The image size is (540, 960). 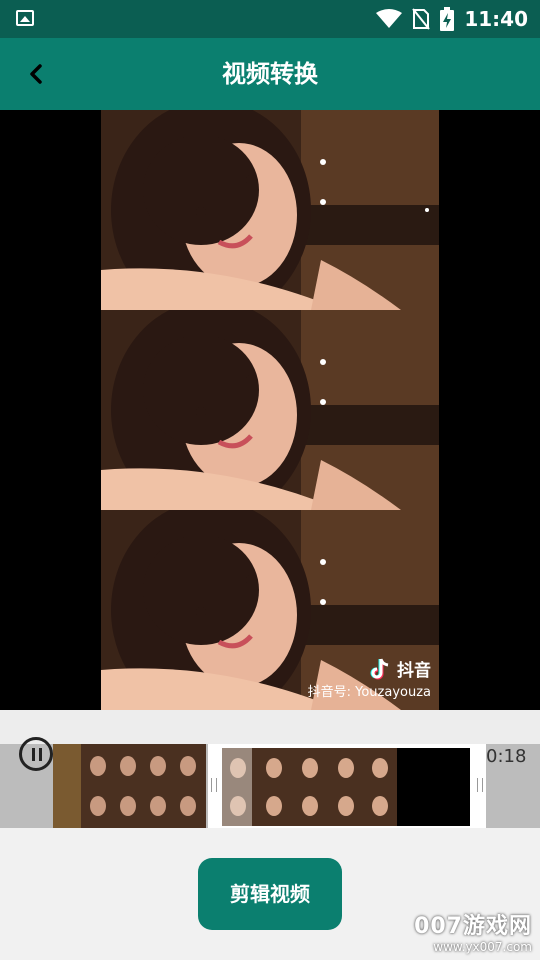 What do you see at coordinates (369, 692) in the screenshot?
I see `watermark-account-id: 抖音号: Youzayouza` at bounding box center [369, 692].